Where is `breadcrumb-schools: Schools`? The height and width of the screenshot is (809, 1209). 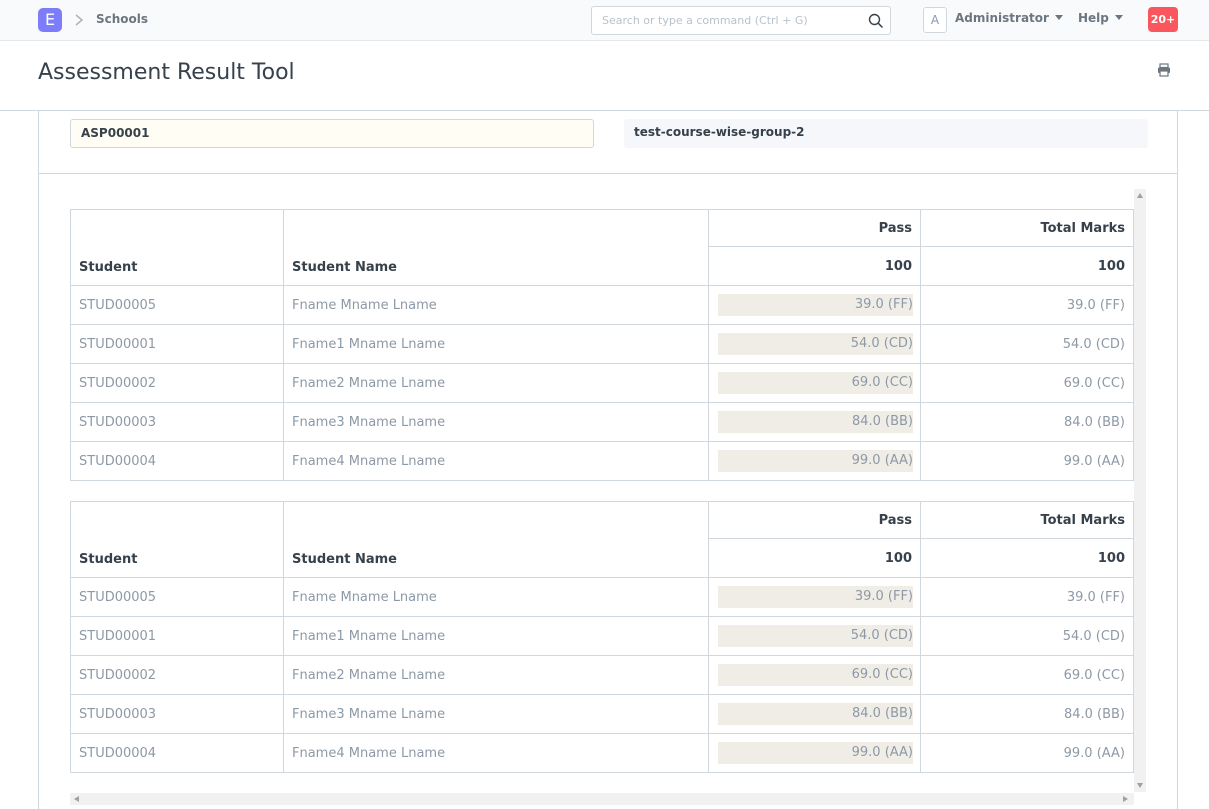 breadcrumb-schools: Schools is located at coordinates (122, 19).